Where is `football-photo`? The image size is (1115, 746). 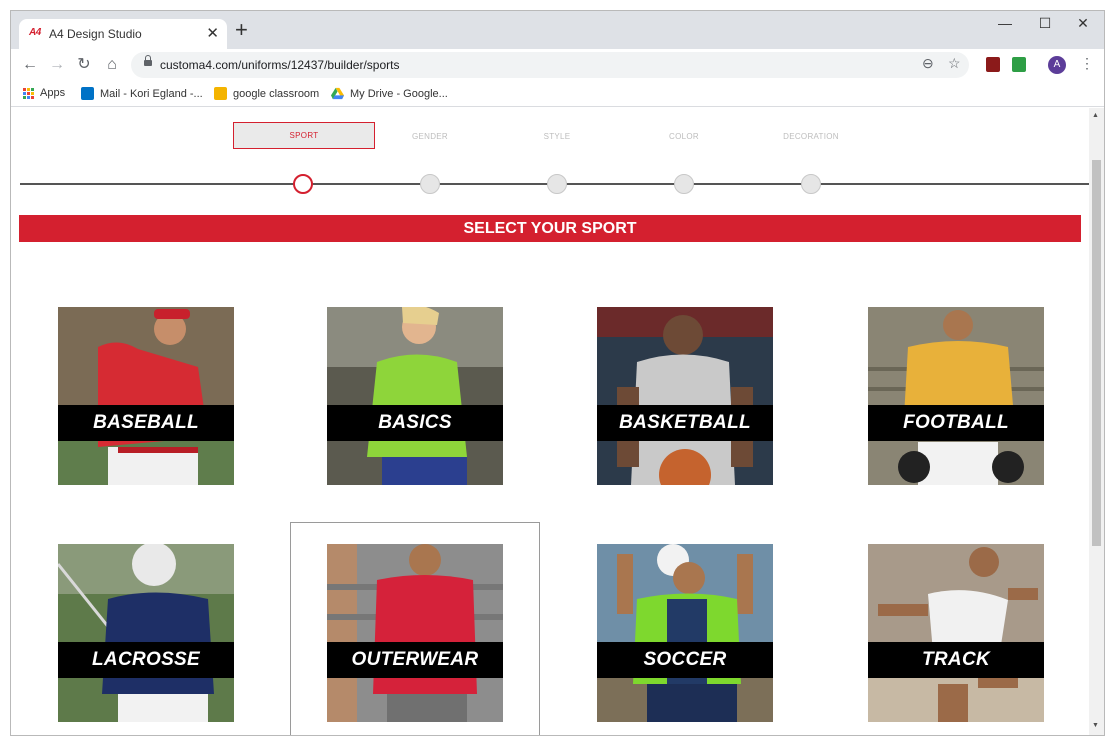 football-photo is located at coordinates (956, 396).